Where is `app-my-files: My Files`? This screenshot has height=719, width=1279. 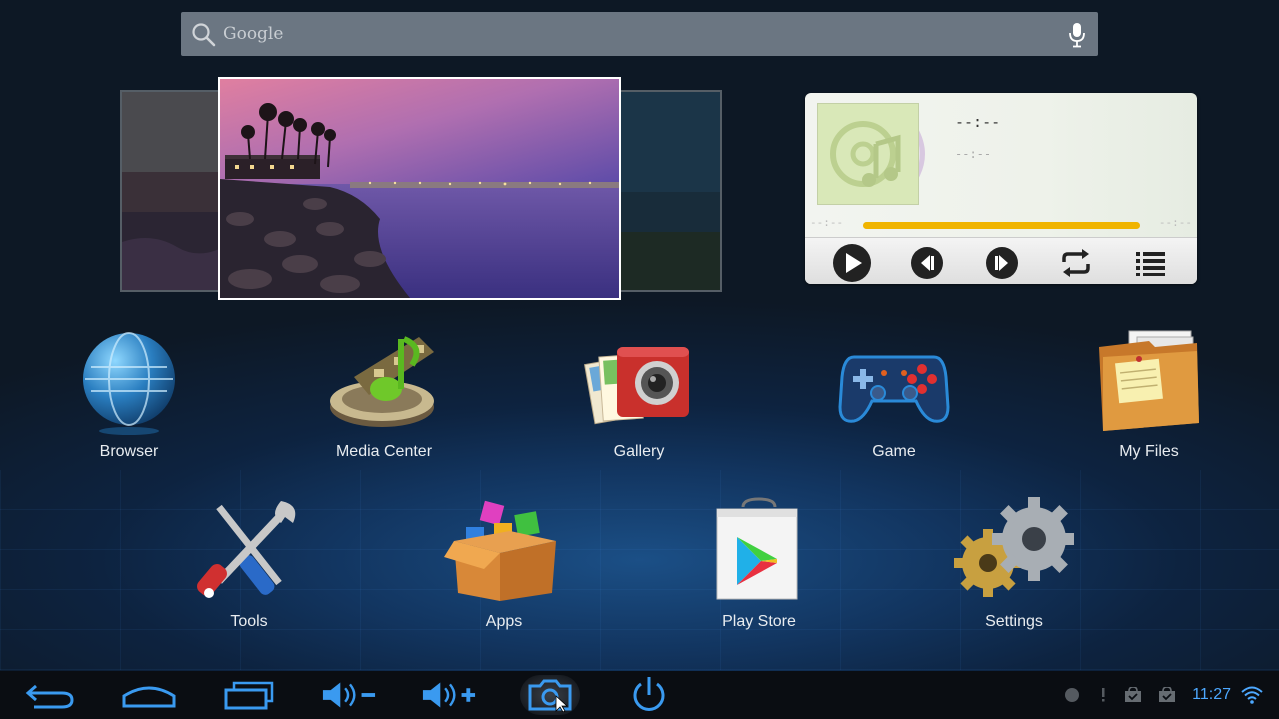 app-my-files: My Files is located at coordinates (1149, 394).